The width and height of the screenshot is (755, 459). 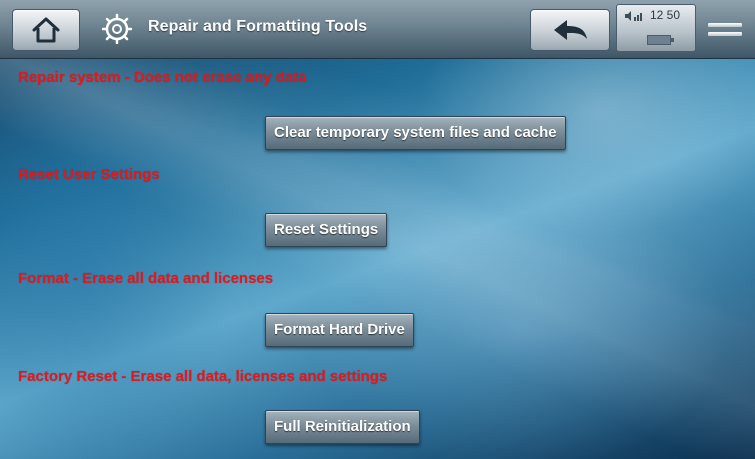 I want to click on menu-icon-line, so click(x=725, y=33).